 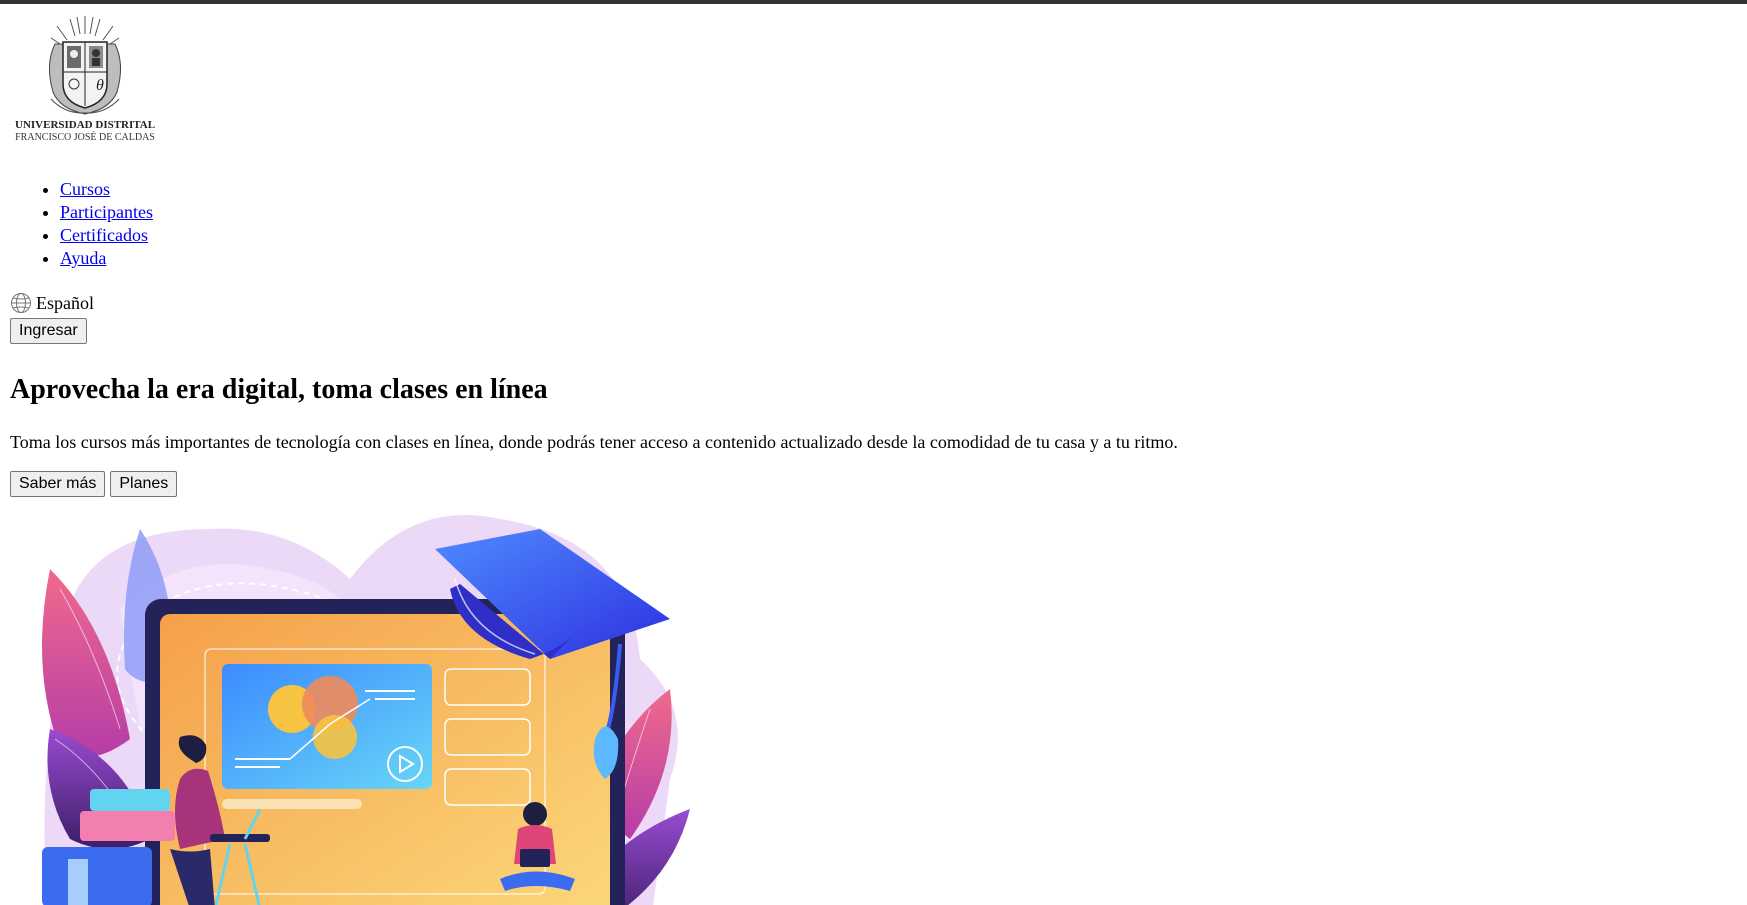 I want to click on learn-more-button: Saber más, so click(x=58, y=484).